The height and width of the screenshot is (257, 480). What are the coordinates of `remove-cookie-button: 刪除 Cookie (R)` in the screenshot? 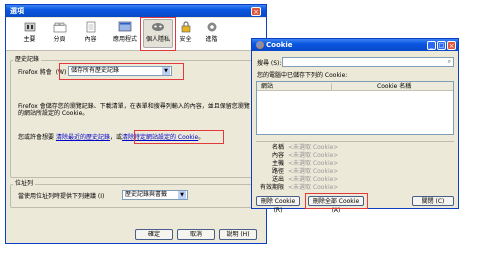 It's located at (278, 205).